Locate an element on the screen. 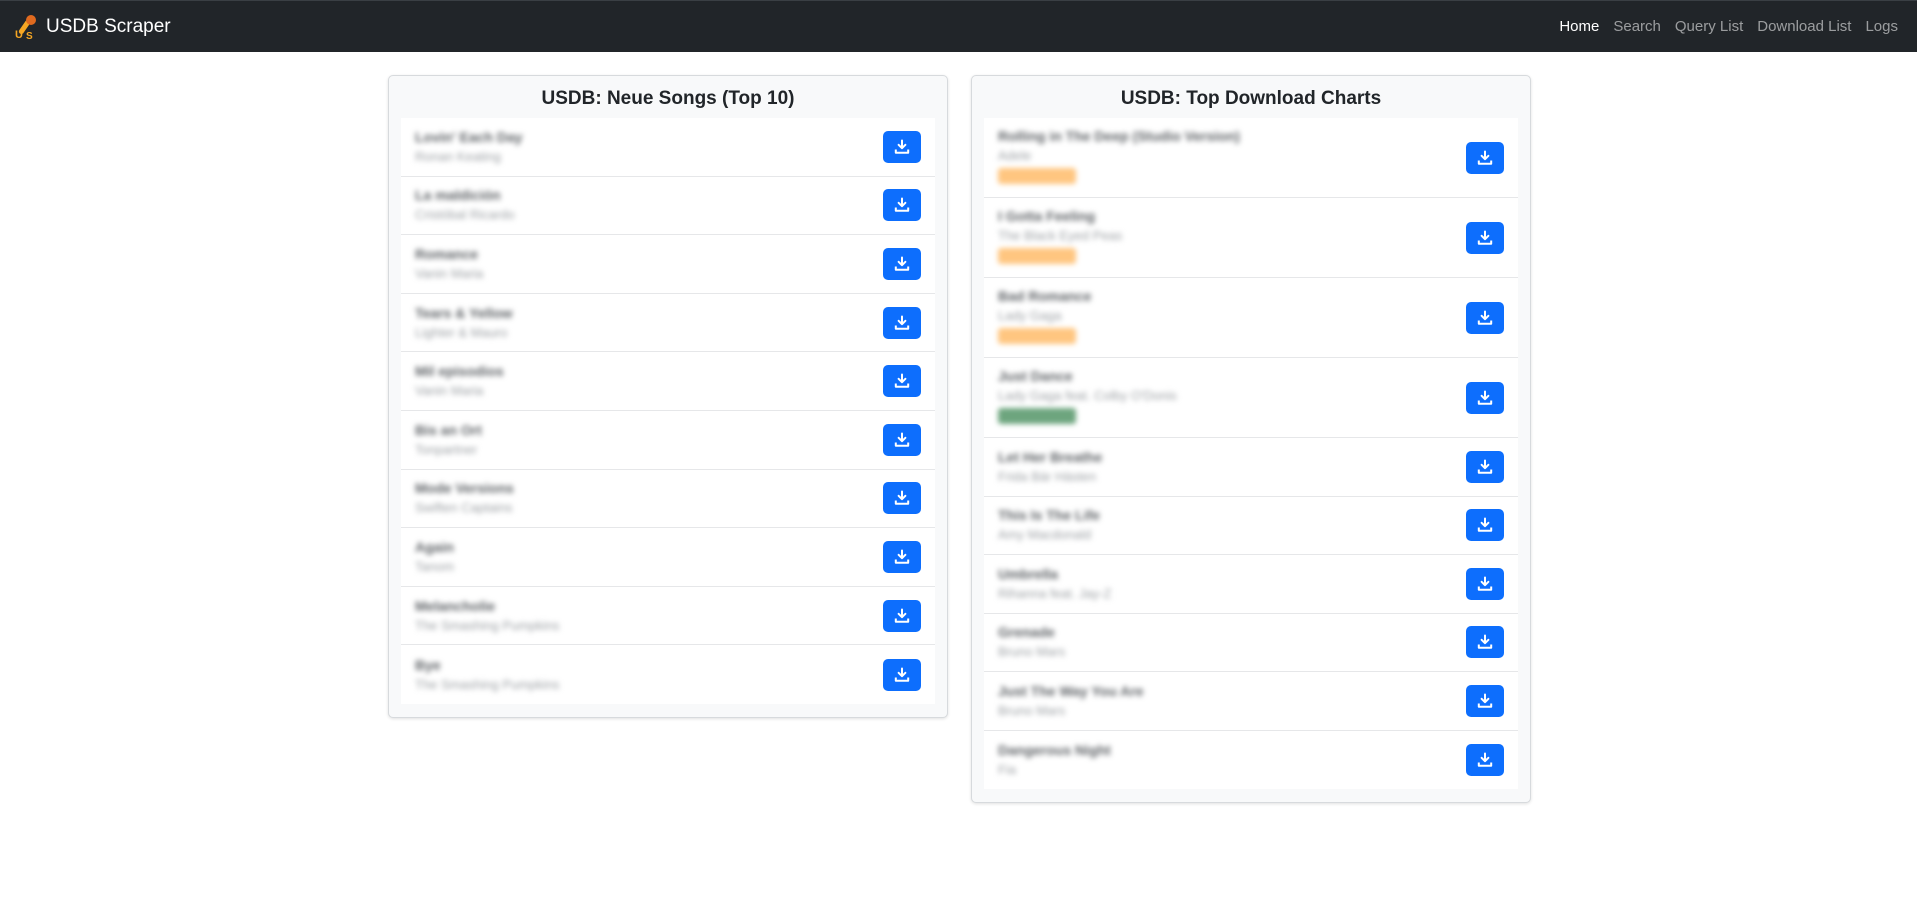 The height and width of the screenshot is (909, 1917). song-artist: Amy Macdonald is located at coordinates (1045, 535).